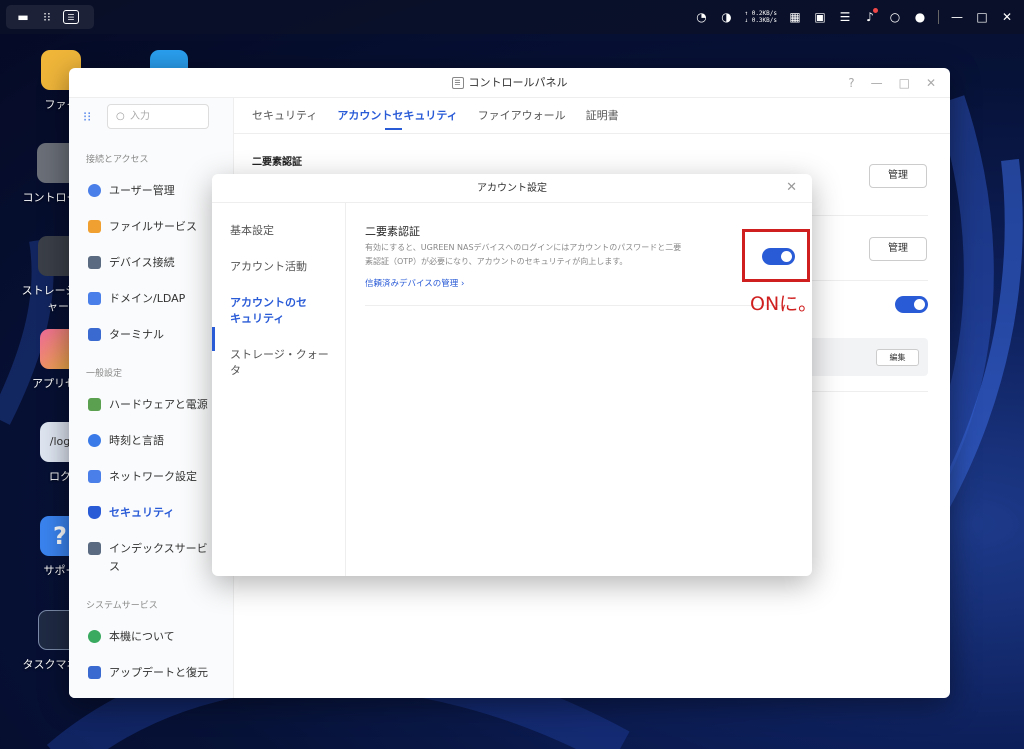  Describe the element at coordinates (257, 318) in the screenshot. I see `dialog-nav-label-2: キュリティ` at that location.